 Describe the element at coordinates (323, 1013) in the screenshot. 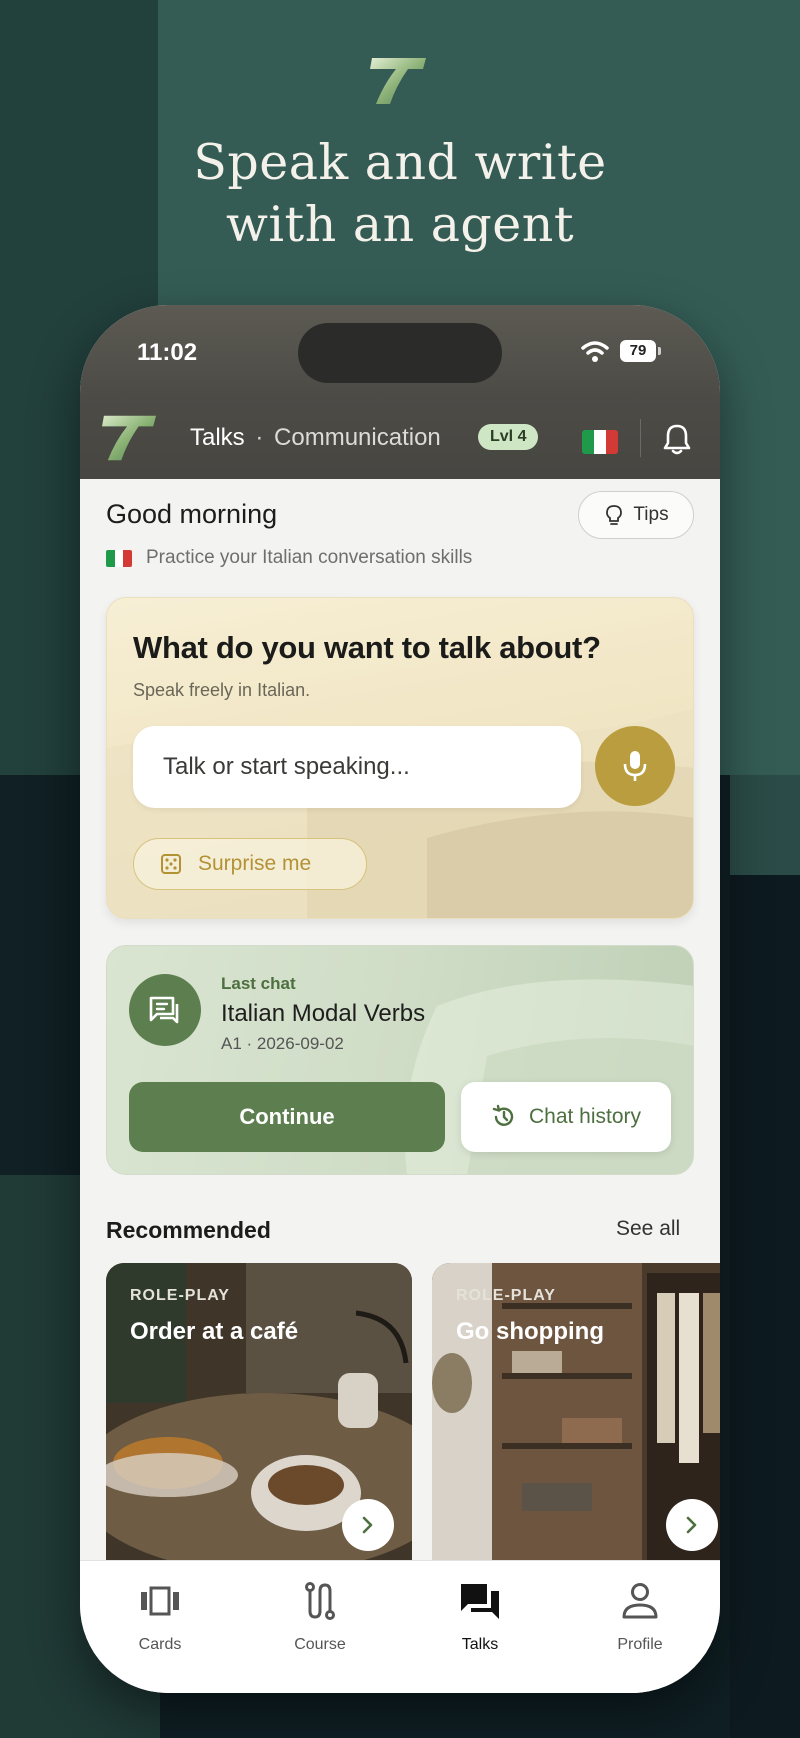

I see `last-chat-title: Italian Modal Verbs` at that location.